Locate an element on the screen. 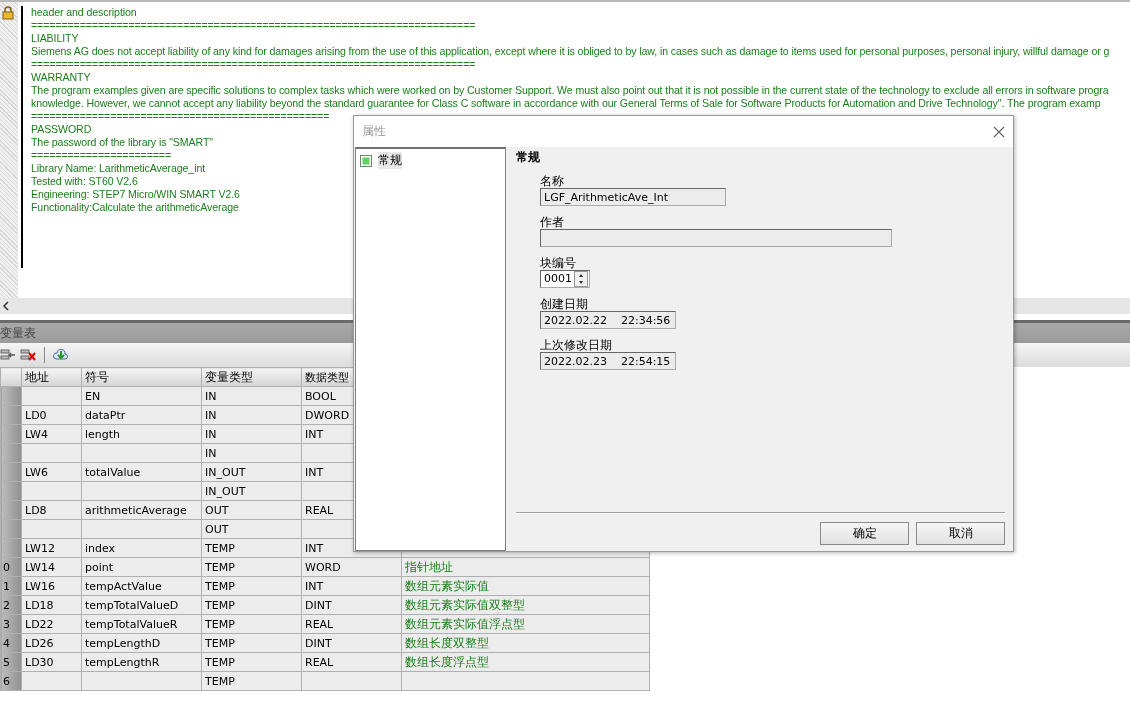 The image size is (1130, 712). column-header: 地址 is located at coordinates (51, 377).